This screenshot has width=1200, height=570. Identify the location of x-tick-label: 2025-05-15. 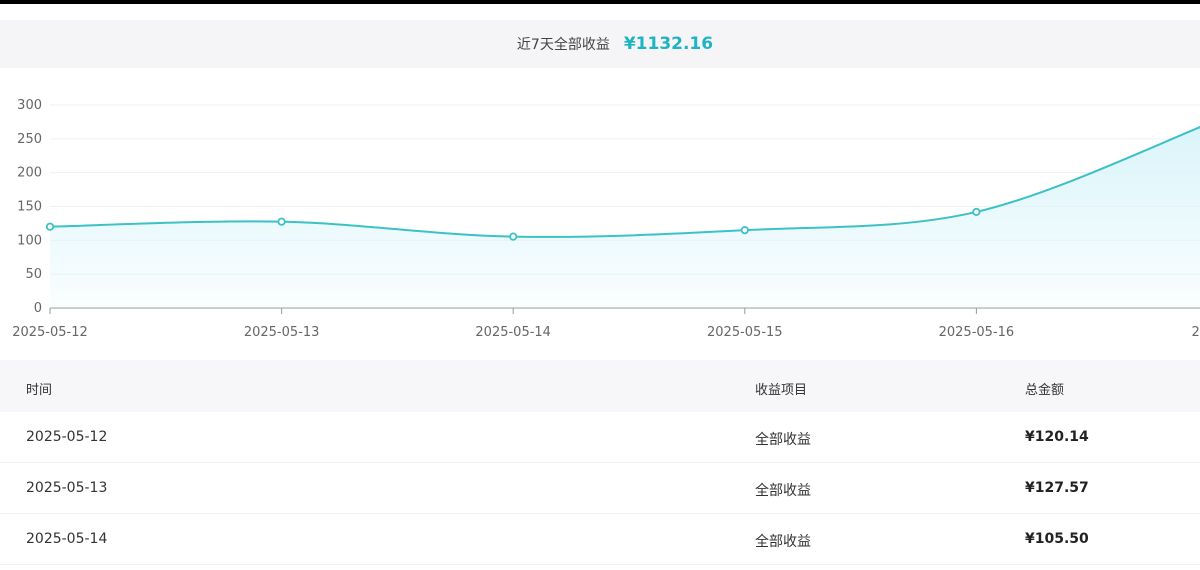
(745, 332).